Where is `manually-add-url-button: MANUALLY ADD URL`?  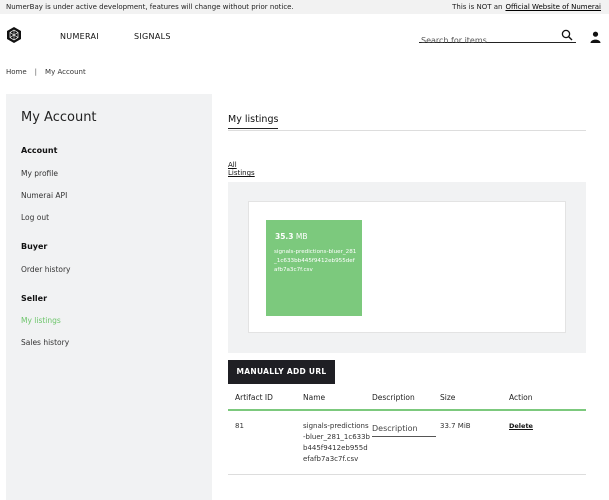
manually-add-url-button: MANUALLY ADD URL is located at coordinates (281, 372).